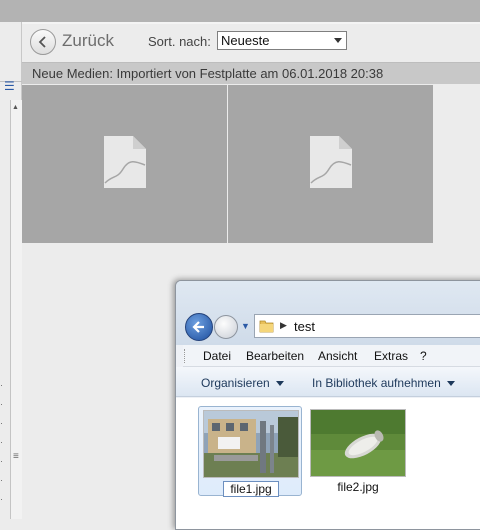 Image resolution: width=480 pixels, height=530 pixels. I want to click on breadcrumb-arrow-icon: ▶, so click(283, 325).